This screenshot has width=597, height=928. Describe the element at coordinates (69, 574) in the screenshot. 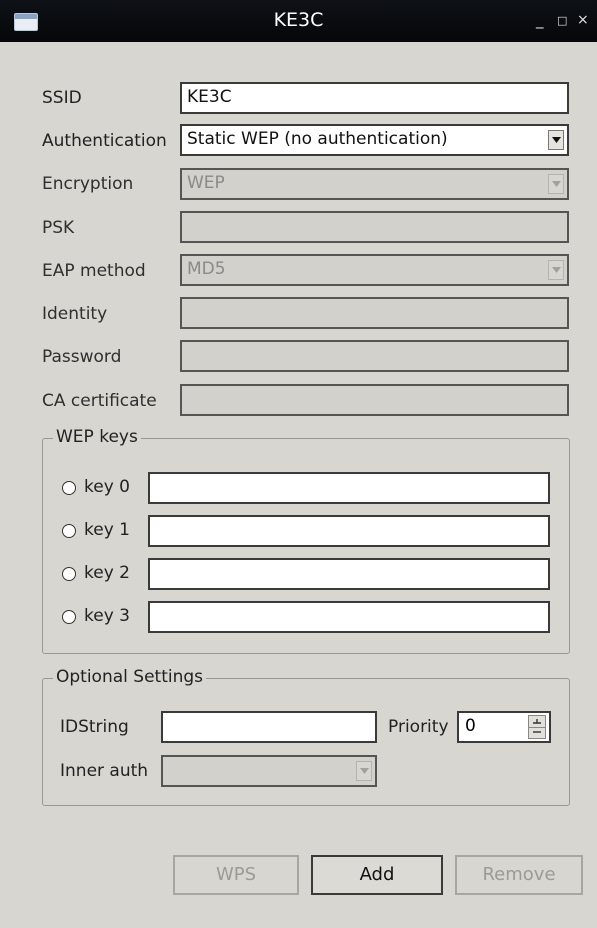

I see `key-2-radio` at that location.